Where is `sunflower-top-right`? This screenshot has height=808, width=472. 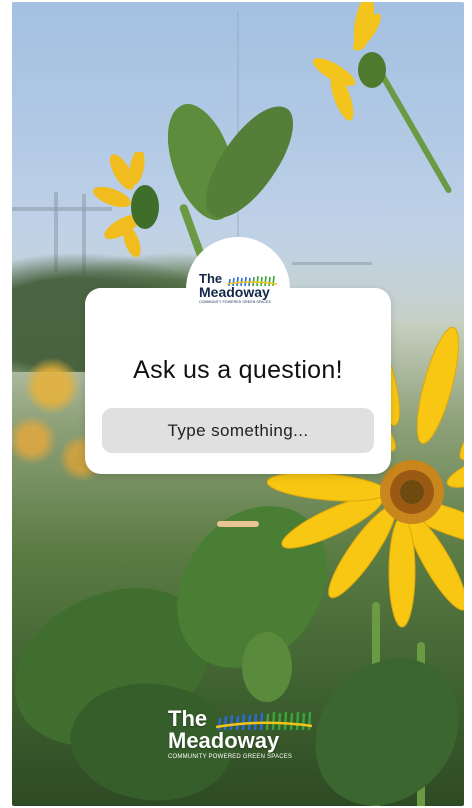
sunflower-top-right is located at coordinates (349, 61).